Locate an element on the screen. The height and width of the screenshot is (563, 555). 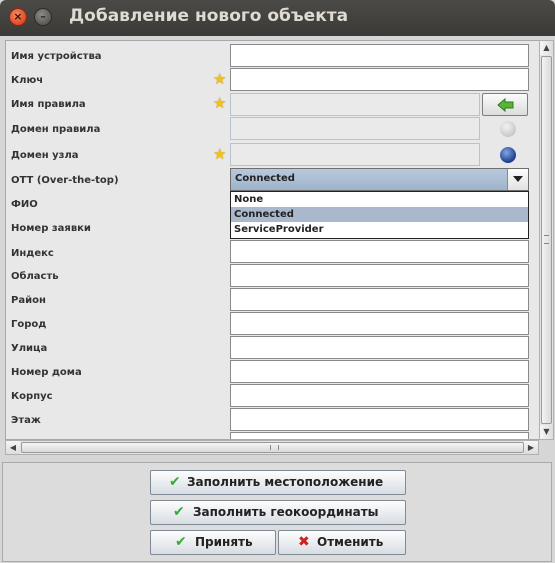
fill-geocoords-button: ✔ Заполнить геокоординаты is located at coordinates (278, 512).